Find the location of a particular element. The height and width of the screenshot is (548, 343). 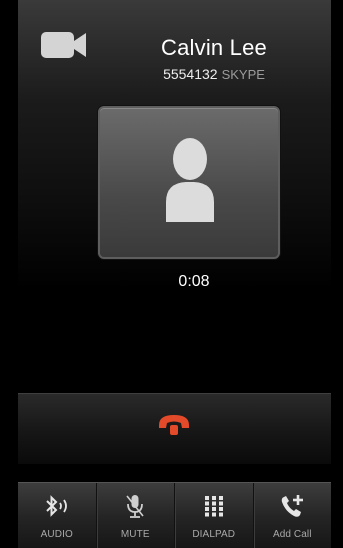

contact-photo is located at coordinates (189, 182).